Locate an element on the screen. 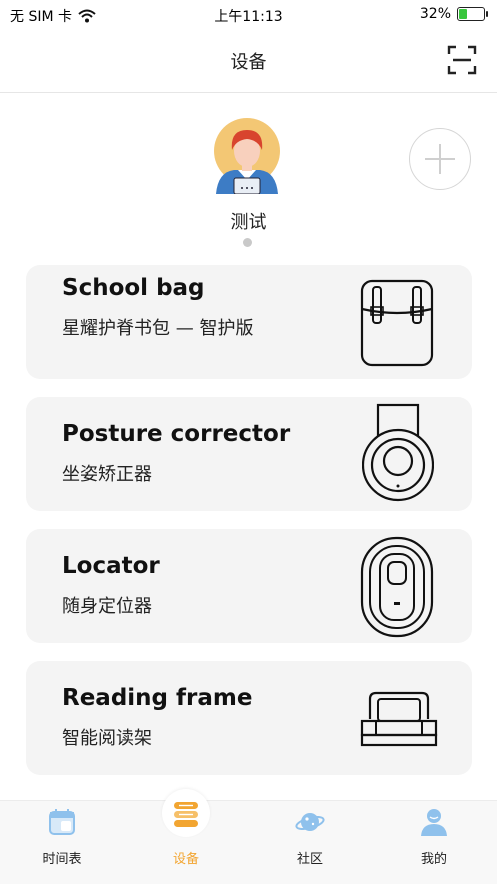 The width and height of the screenshot is (497, 884). device-desc: 随身定位器 is located at coordinates (107, 606).